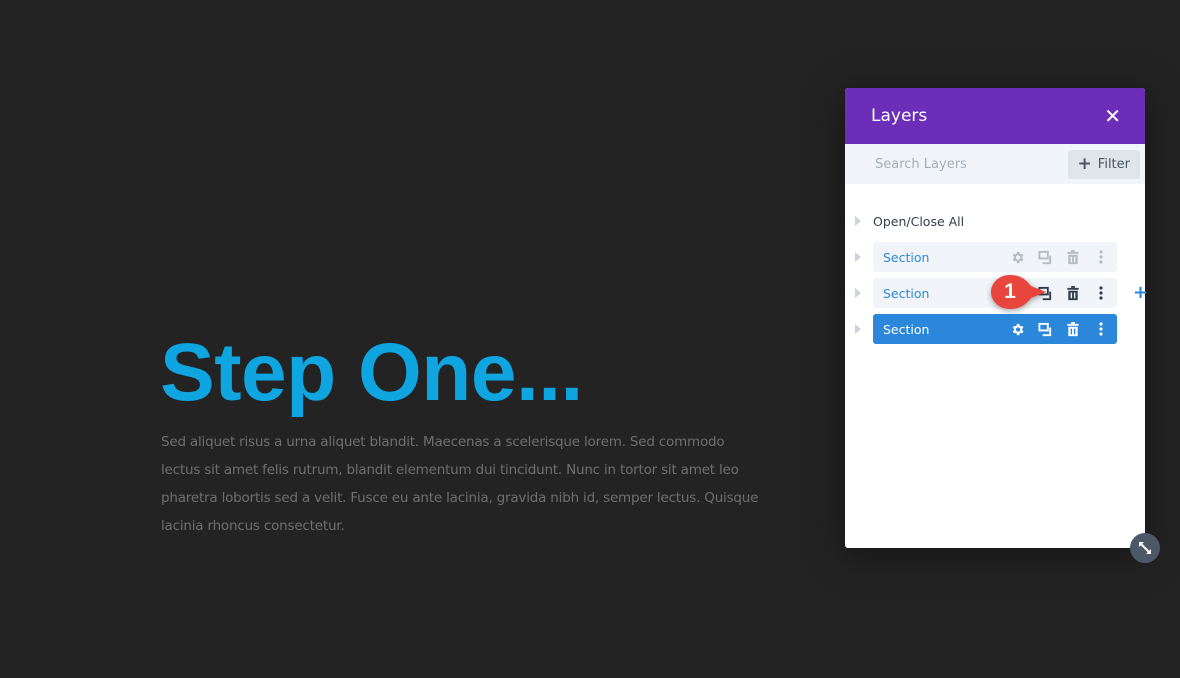 The width and height of the screenshot is (1180, 678). What do you see at coordinates (965, 164) in the screenshot?
I see `search-layers-input` at bounding box center [965, 164].